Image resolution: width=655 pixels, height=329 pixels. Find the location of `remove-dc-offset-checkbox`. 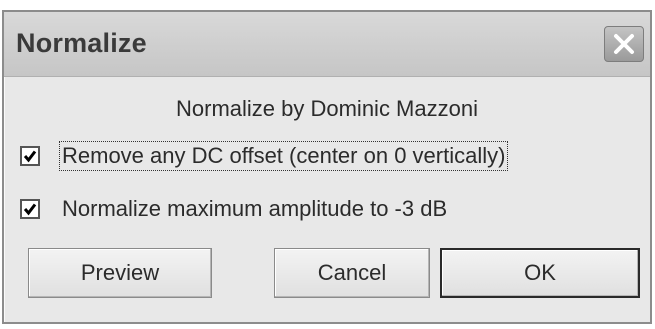

remove-dc-offset-checkbox is located at coordinates (30, 156).